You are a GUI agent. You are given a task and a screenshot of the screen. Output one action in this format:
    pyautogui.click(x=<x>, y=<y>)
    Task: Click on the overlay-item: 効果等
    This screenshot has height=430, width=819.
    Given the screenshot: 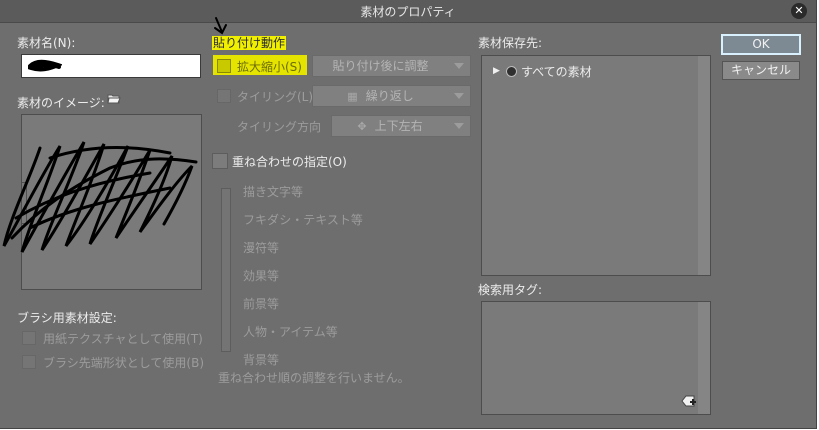 What is the action you would take?
    pyautogui.click(x=261, y=276)
    